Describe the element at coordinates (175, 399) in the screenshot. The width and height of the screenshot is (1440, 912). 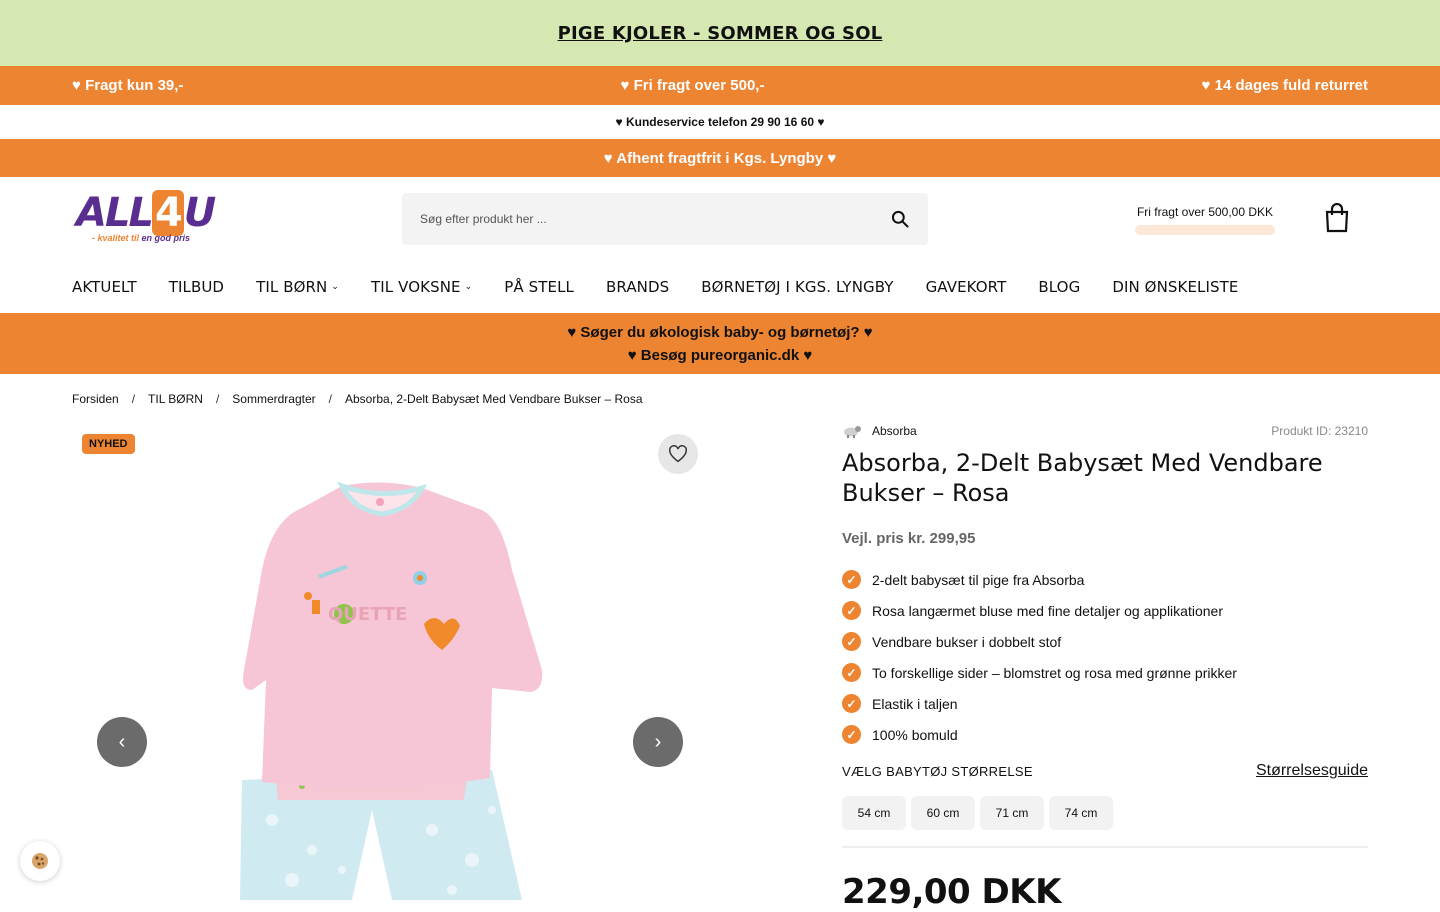
I see `breadcrumb-category: TIL BØRN` at that location.